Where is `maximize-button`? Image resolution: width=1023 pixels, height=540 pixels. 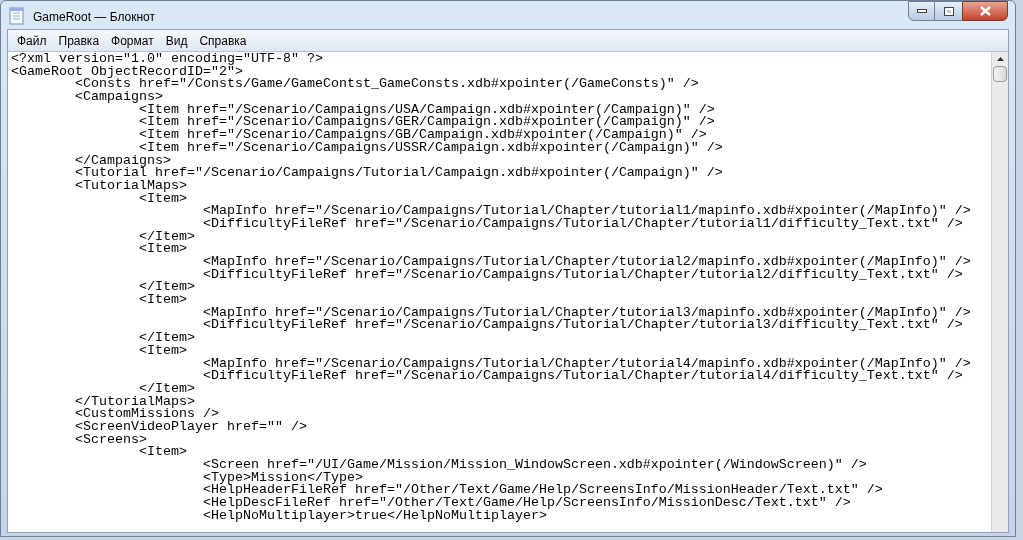
maximize-button is located at coordinates (948, 11).